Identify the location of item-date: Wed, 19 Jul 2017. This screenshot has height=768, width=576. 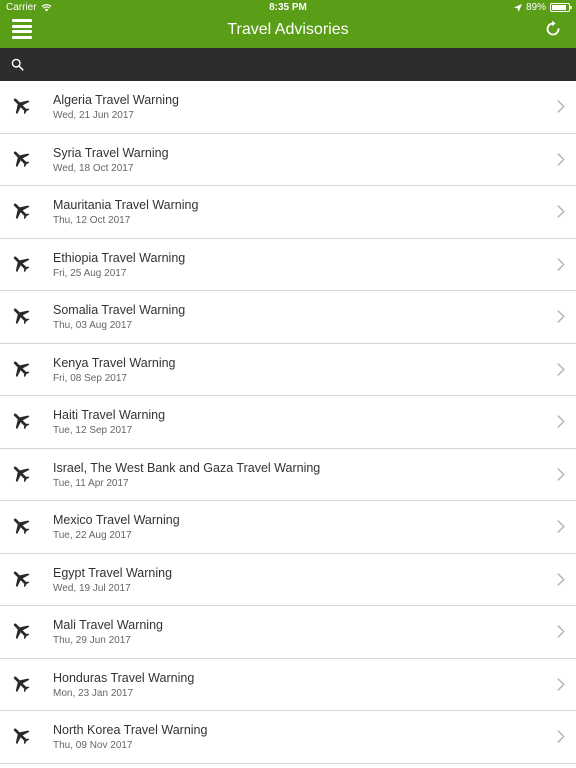
(92, 588).